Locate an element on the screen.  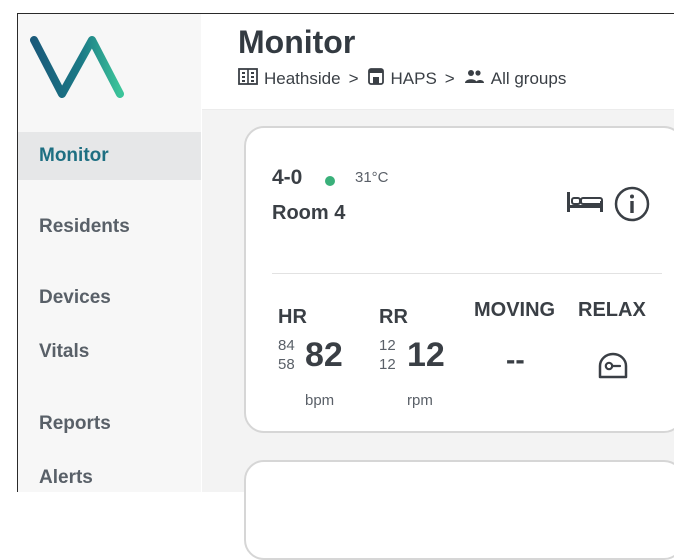
sidebar-item-reports: Reports is located at coordinates (109, 424).